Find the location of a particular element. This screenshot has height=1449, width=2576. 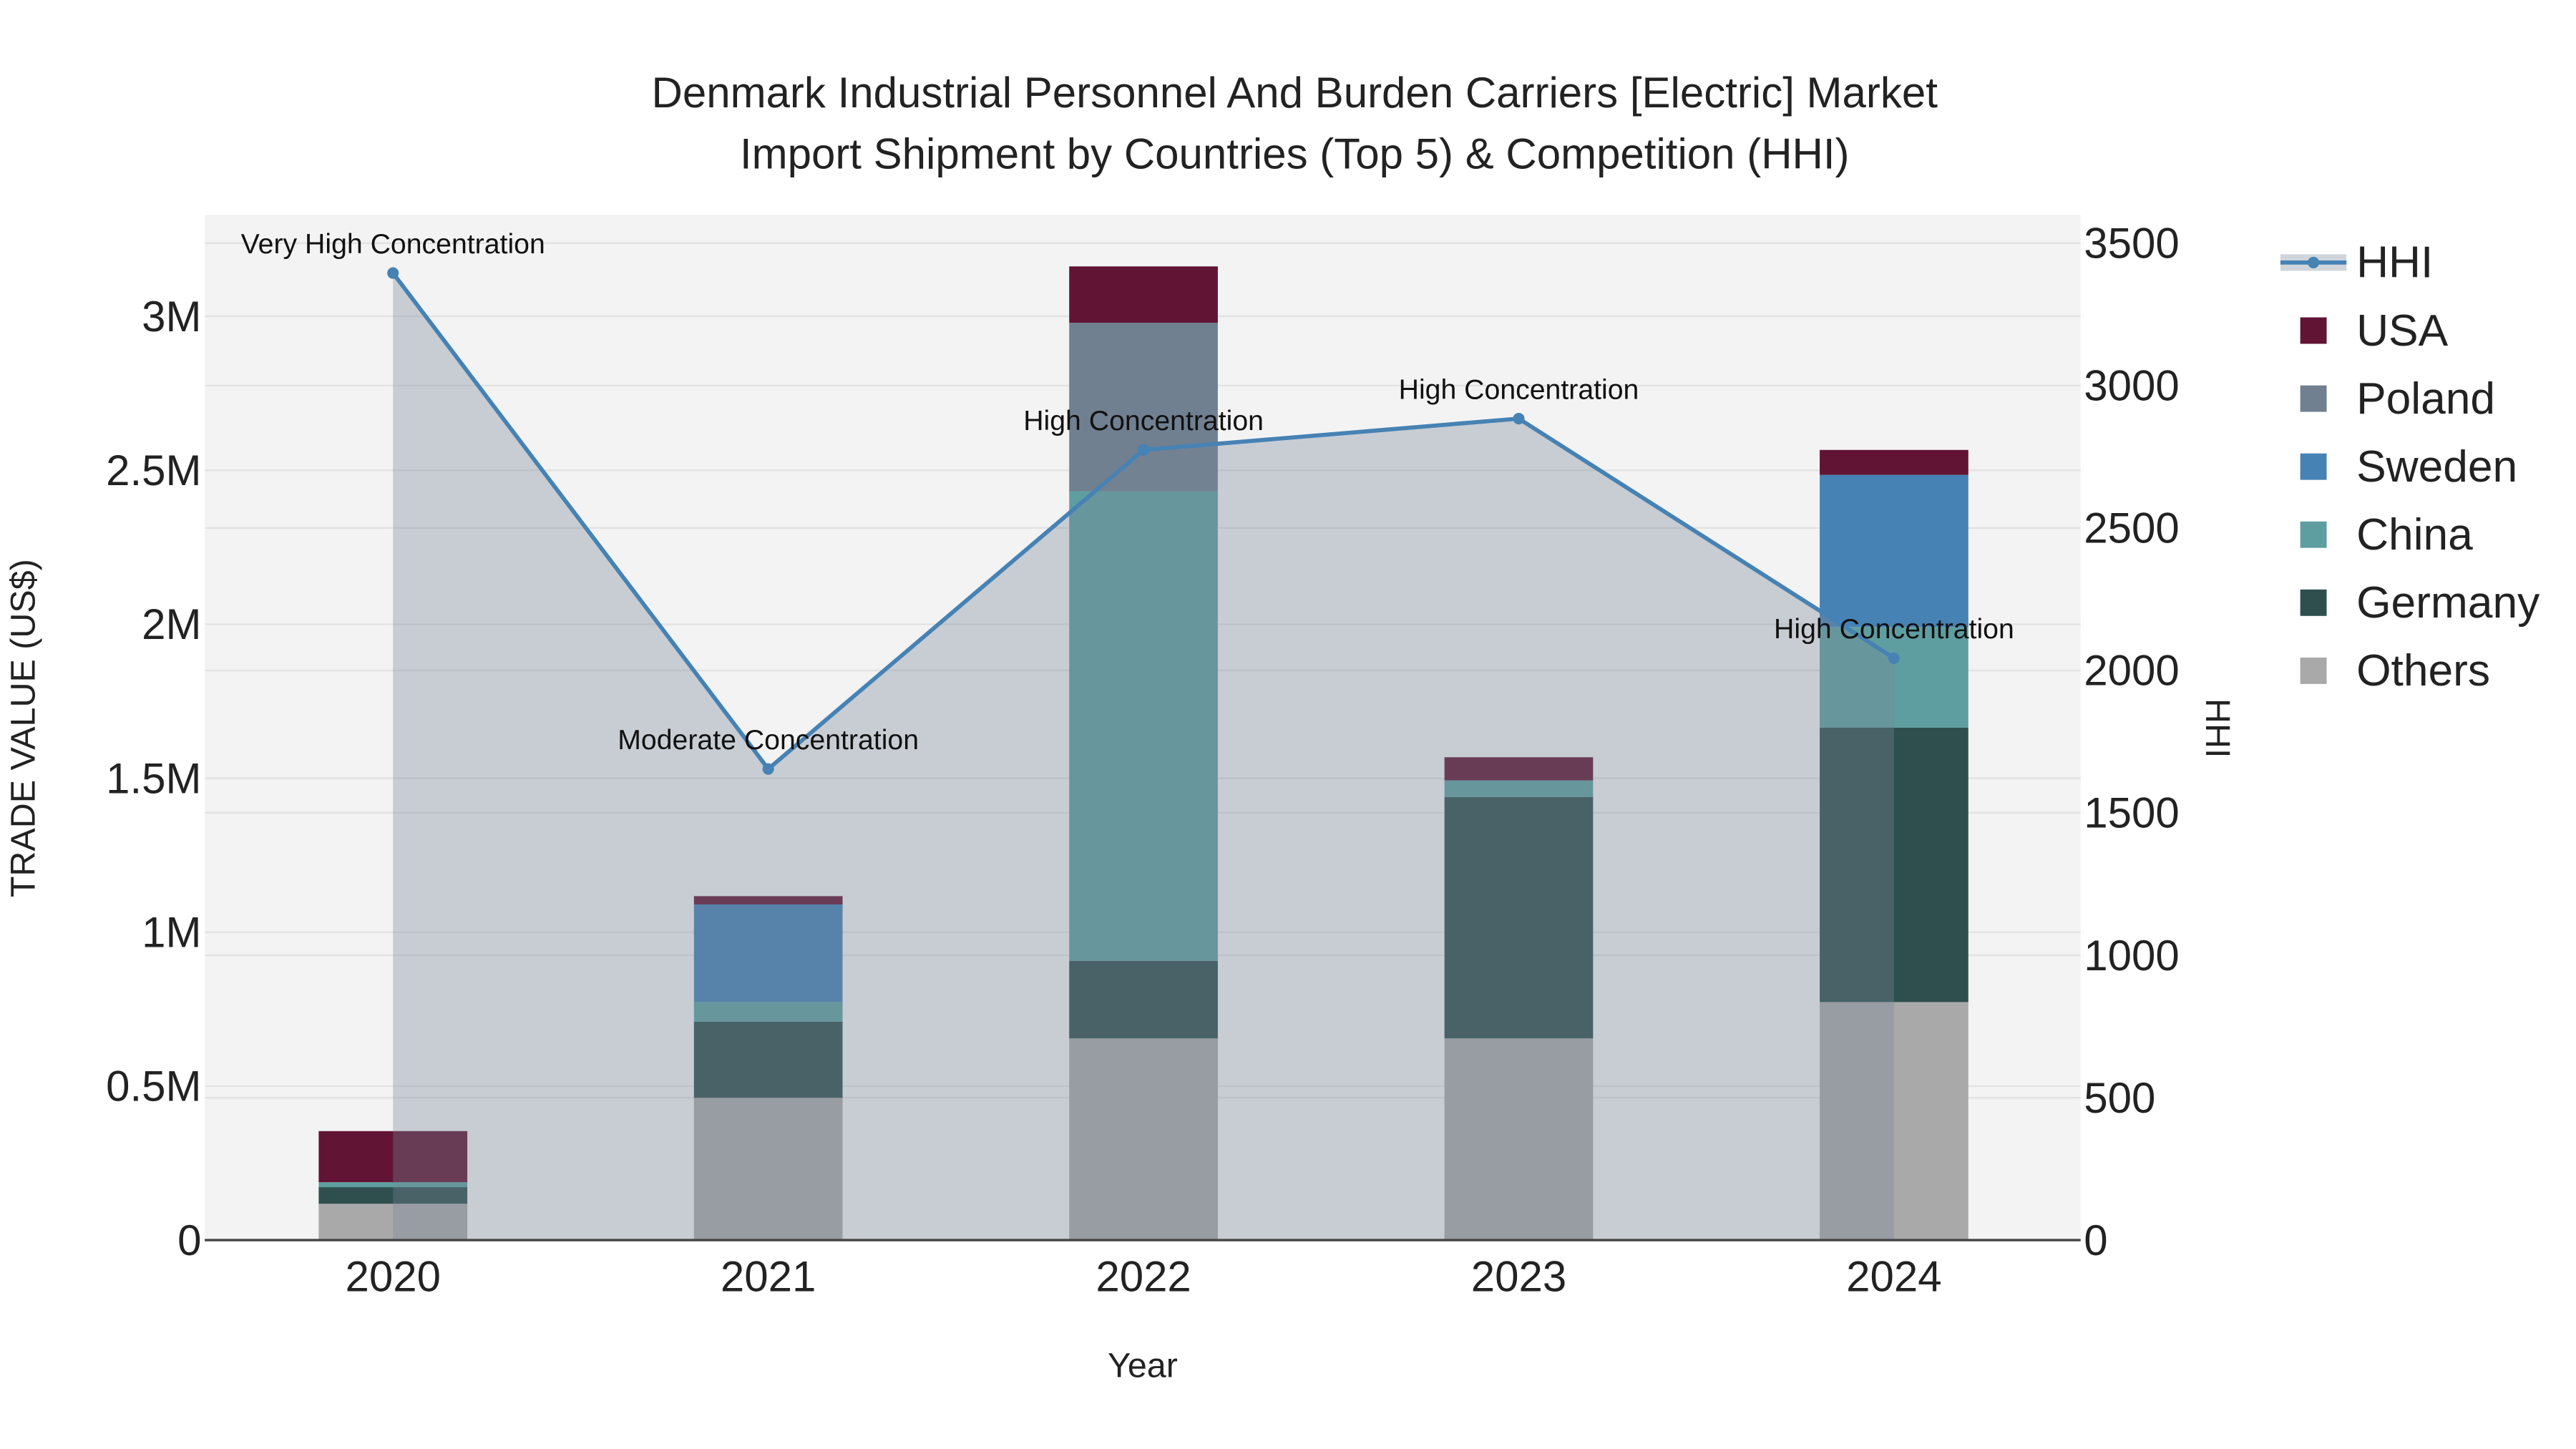

legend-item-others: Others is located at coordinates (2395, 671).